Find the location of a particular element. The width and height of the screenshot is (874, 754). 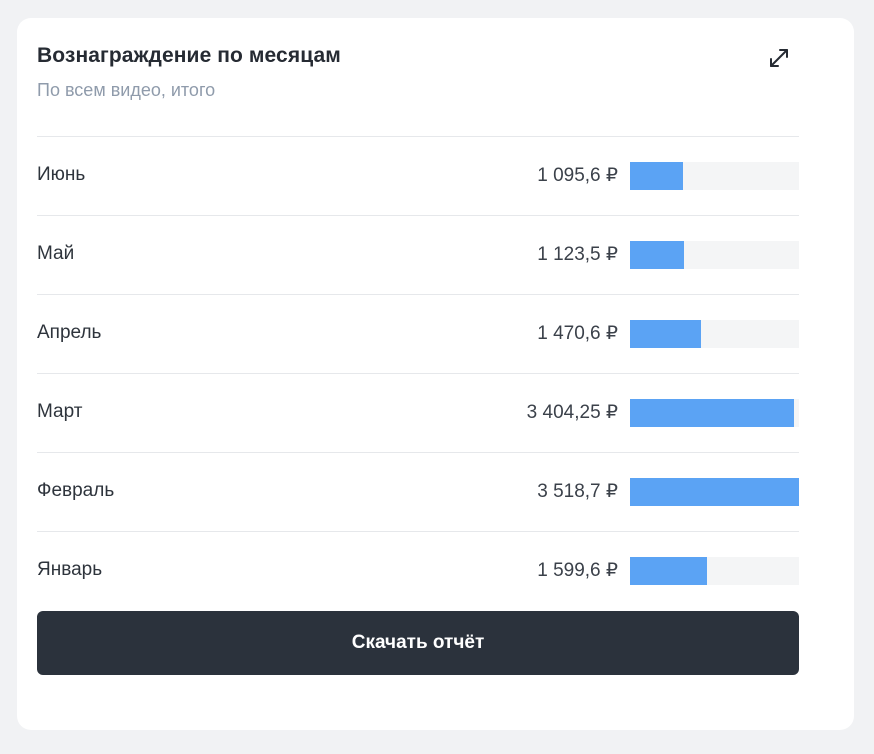

expand-icon is located at coordinates (779, 58).